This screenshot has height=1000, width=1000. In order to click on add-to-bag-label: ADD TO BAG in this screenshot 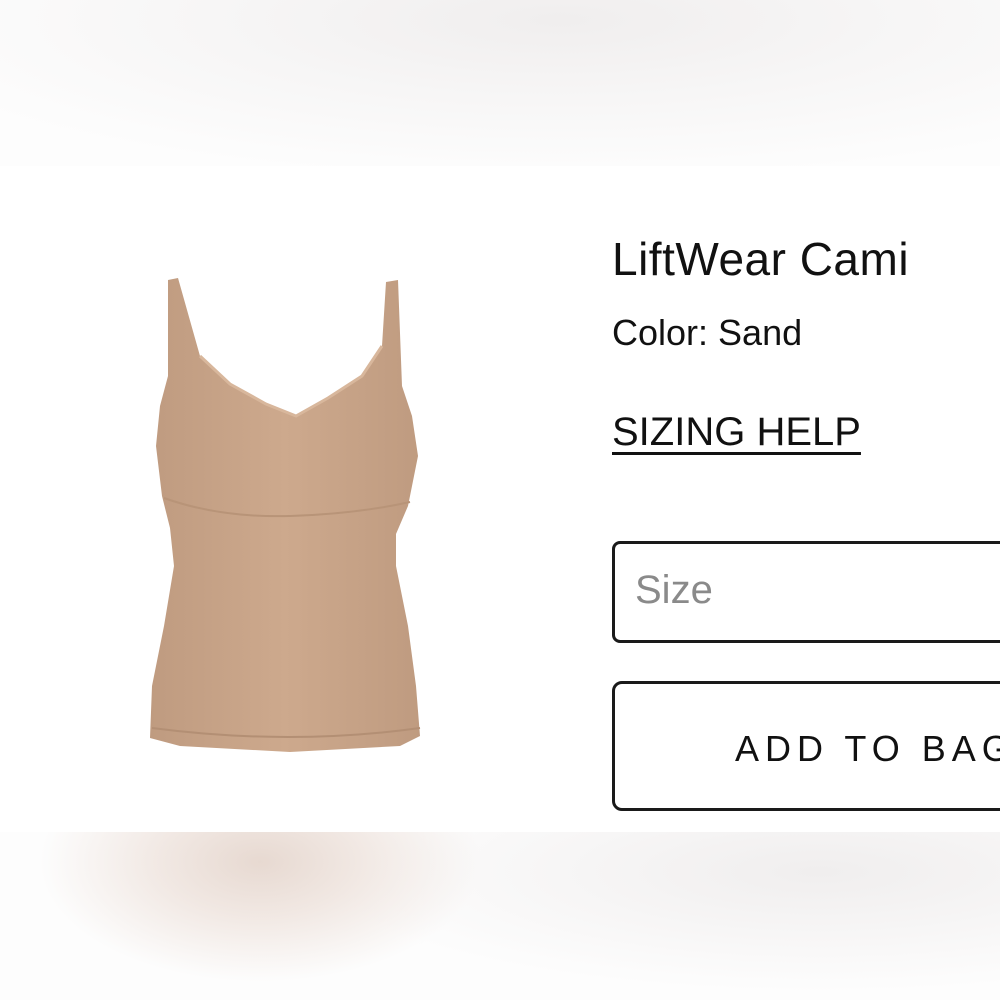, I will do `click(867, 748)`.